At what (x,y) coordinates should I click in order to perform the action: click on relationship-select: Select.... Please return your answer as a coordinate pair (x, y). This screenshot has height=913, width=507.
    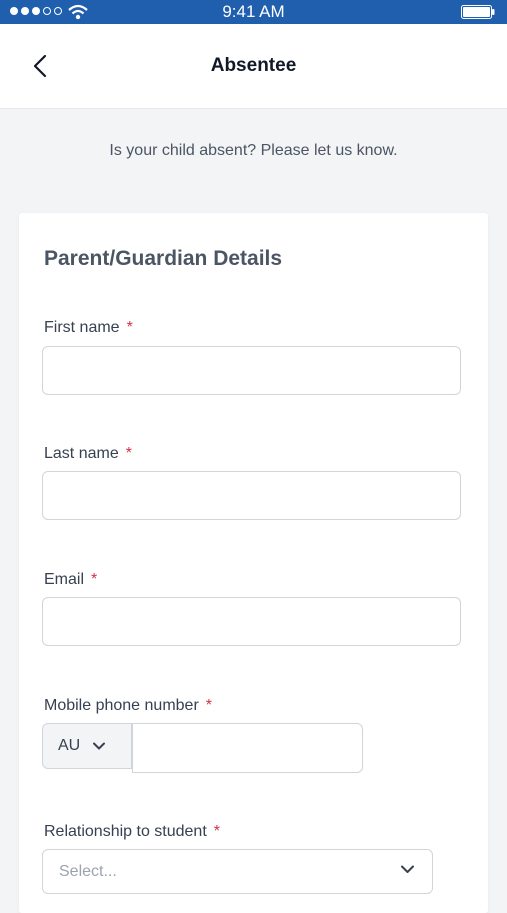
    Looking at the image, I should click on (237, 871).